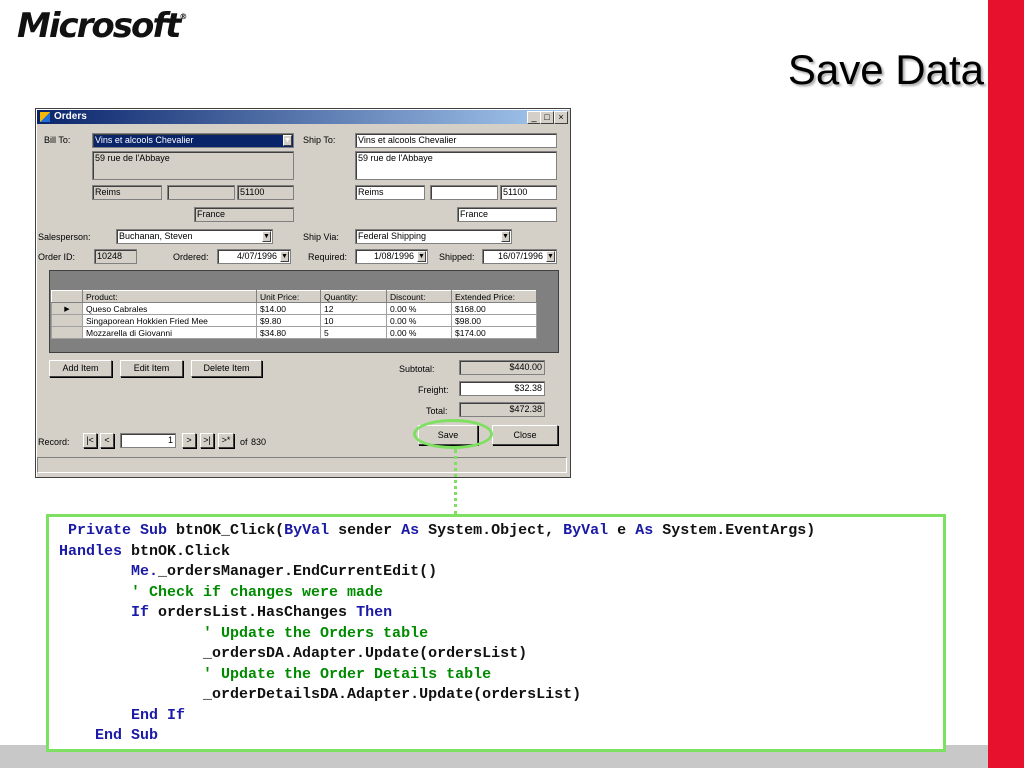  I want to click on record-of-label: of, so click(244, 442).